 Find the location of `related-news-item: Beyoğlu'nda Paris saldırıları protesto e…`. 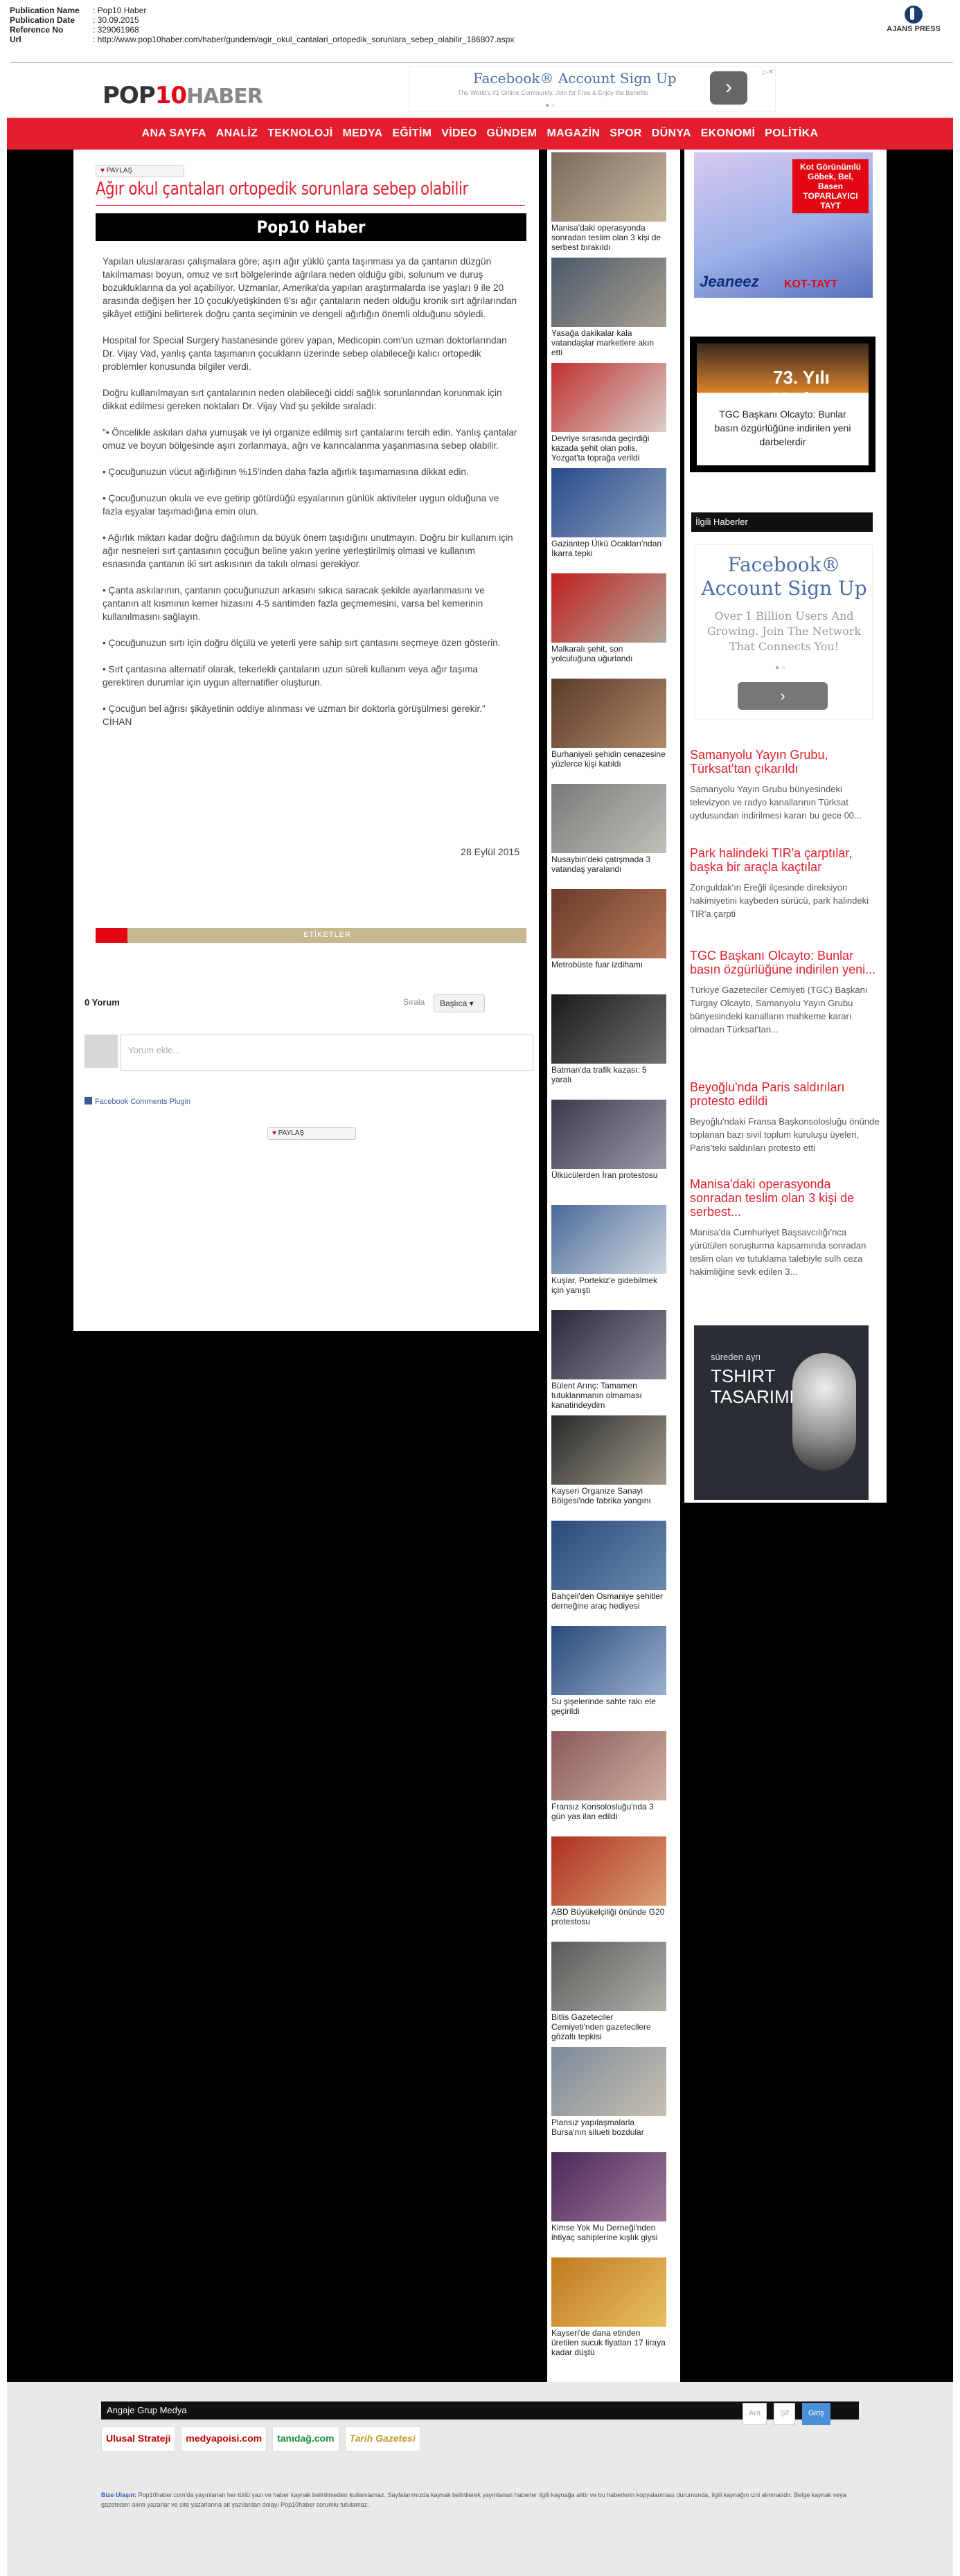

related-news-item: Beyoğlu'nda Paris saldırıları protesto e… is located at coordinates (787, 1117).